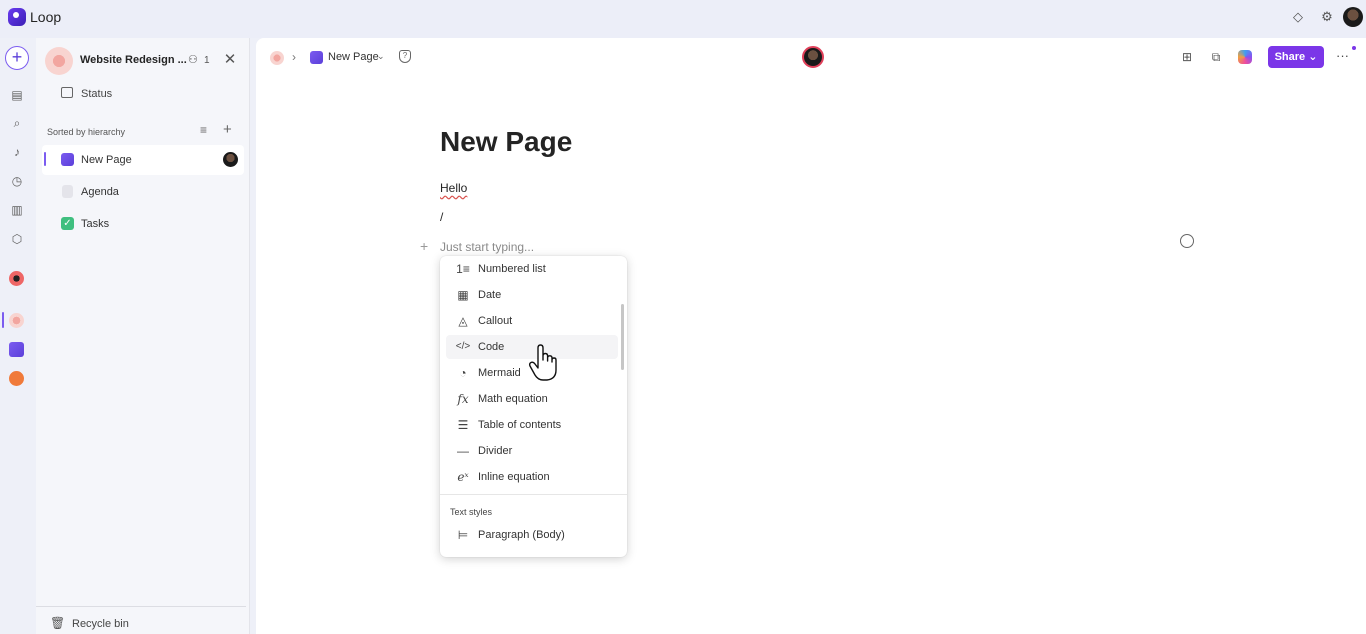 This screenshot has width=1366, height=634. I want to click on sidebar-item-new-page: New Page, so click(143, 160).